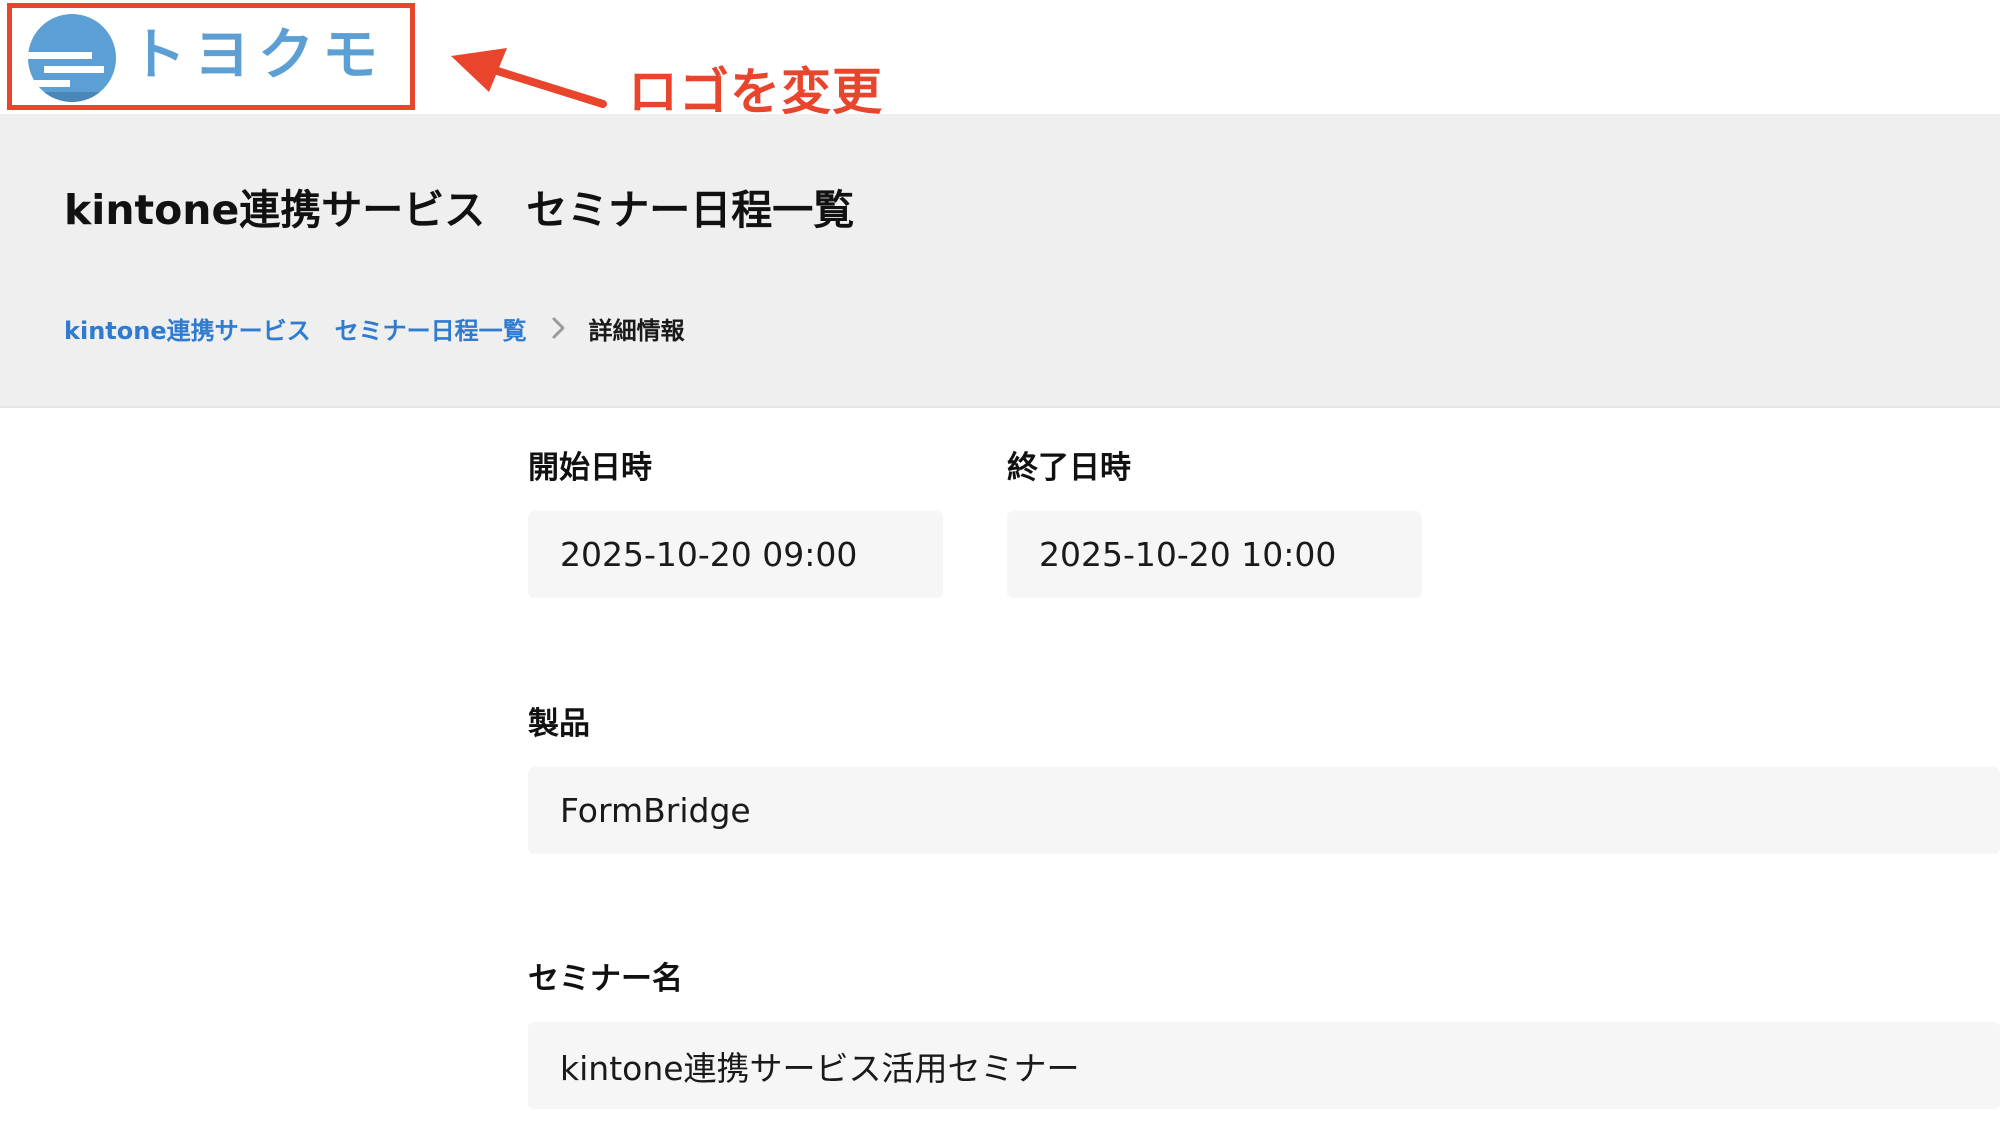  What do you see at coordinates (820, 1068) in the screenshot?
I see `seminar-name-value: kintone連携サービス活用セミナー` at bounding box center [820, 1068].